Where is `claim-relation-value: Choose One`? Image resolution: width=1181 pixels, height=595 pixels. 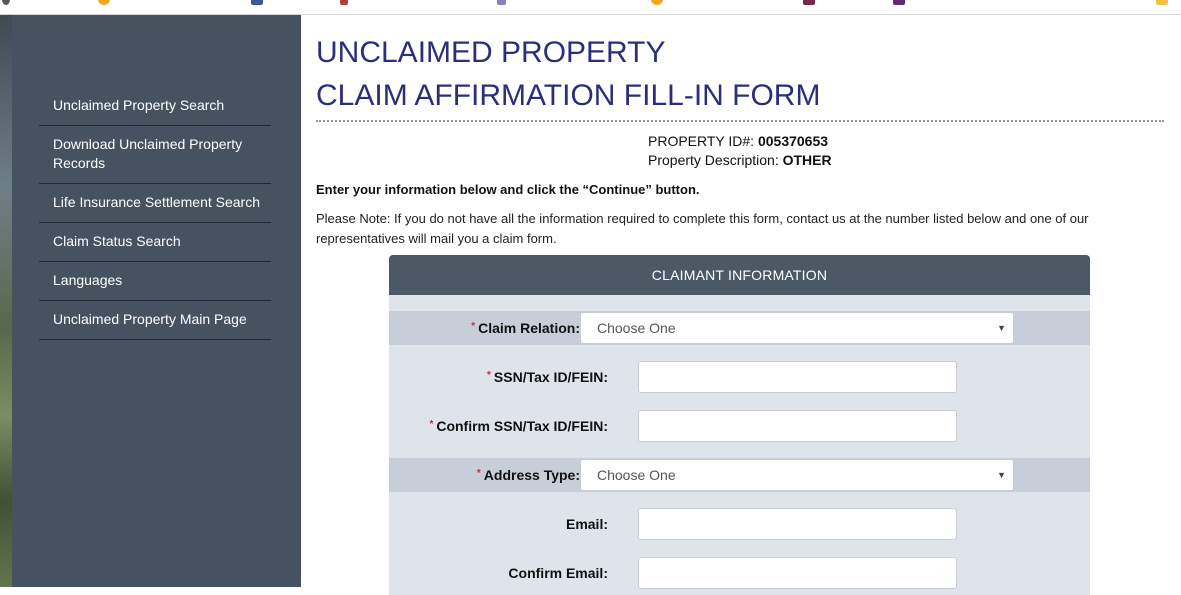
claim-relation-value: Choose One is located at coordinates (636, 328).